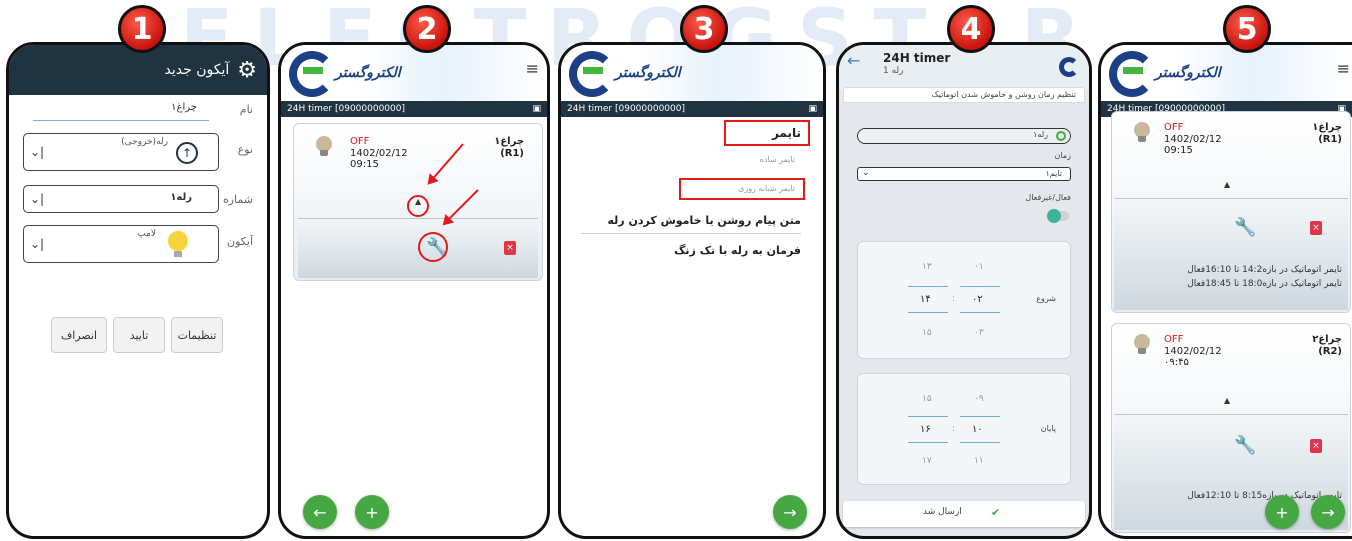  What do you see at coordinates (971, 29) in the screenshot?
I see `step-badge-4: 4` at bounding box center [971, 29].